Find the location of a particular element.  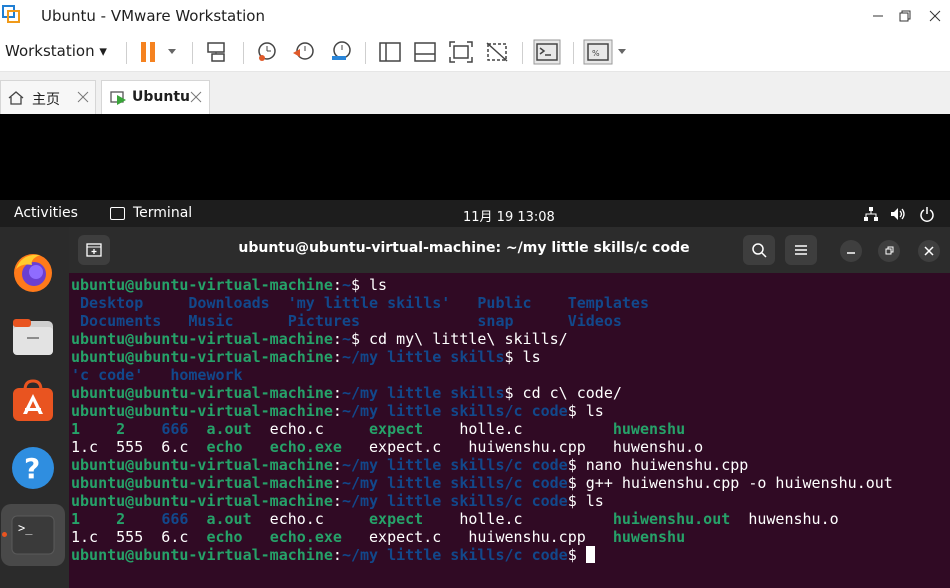

snapshot-manager-icon is located at coordinates (341, 52).